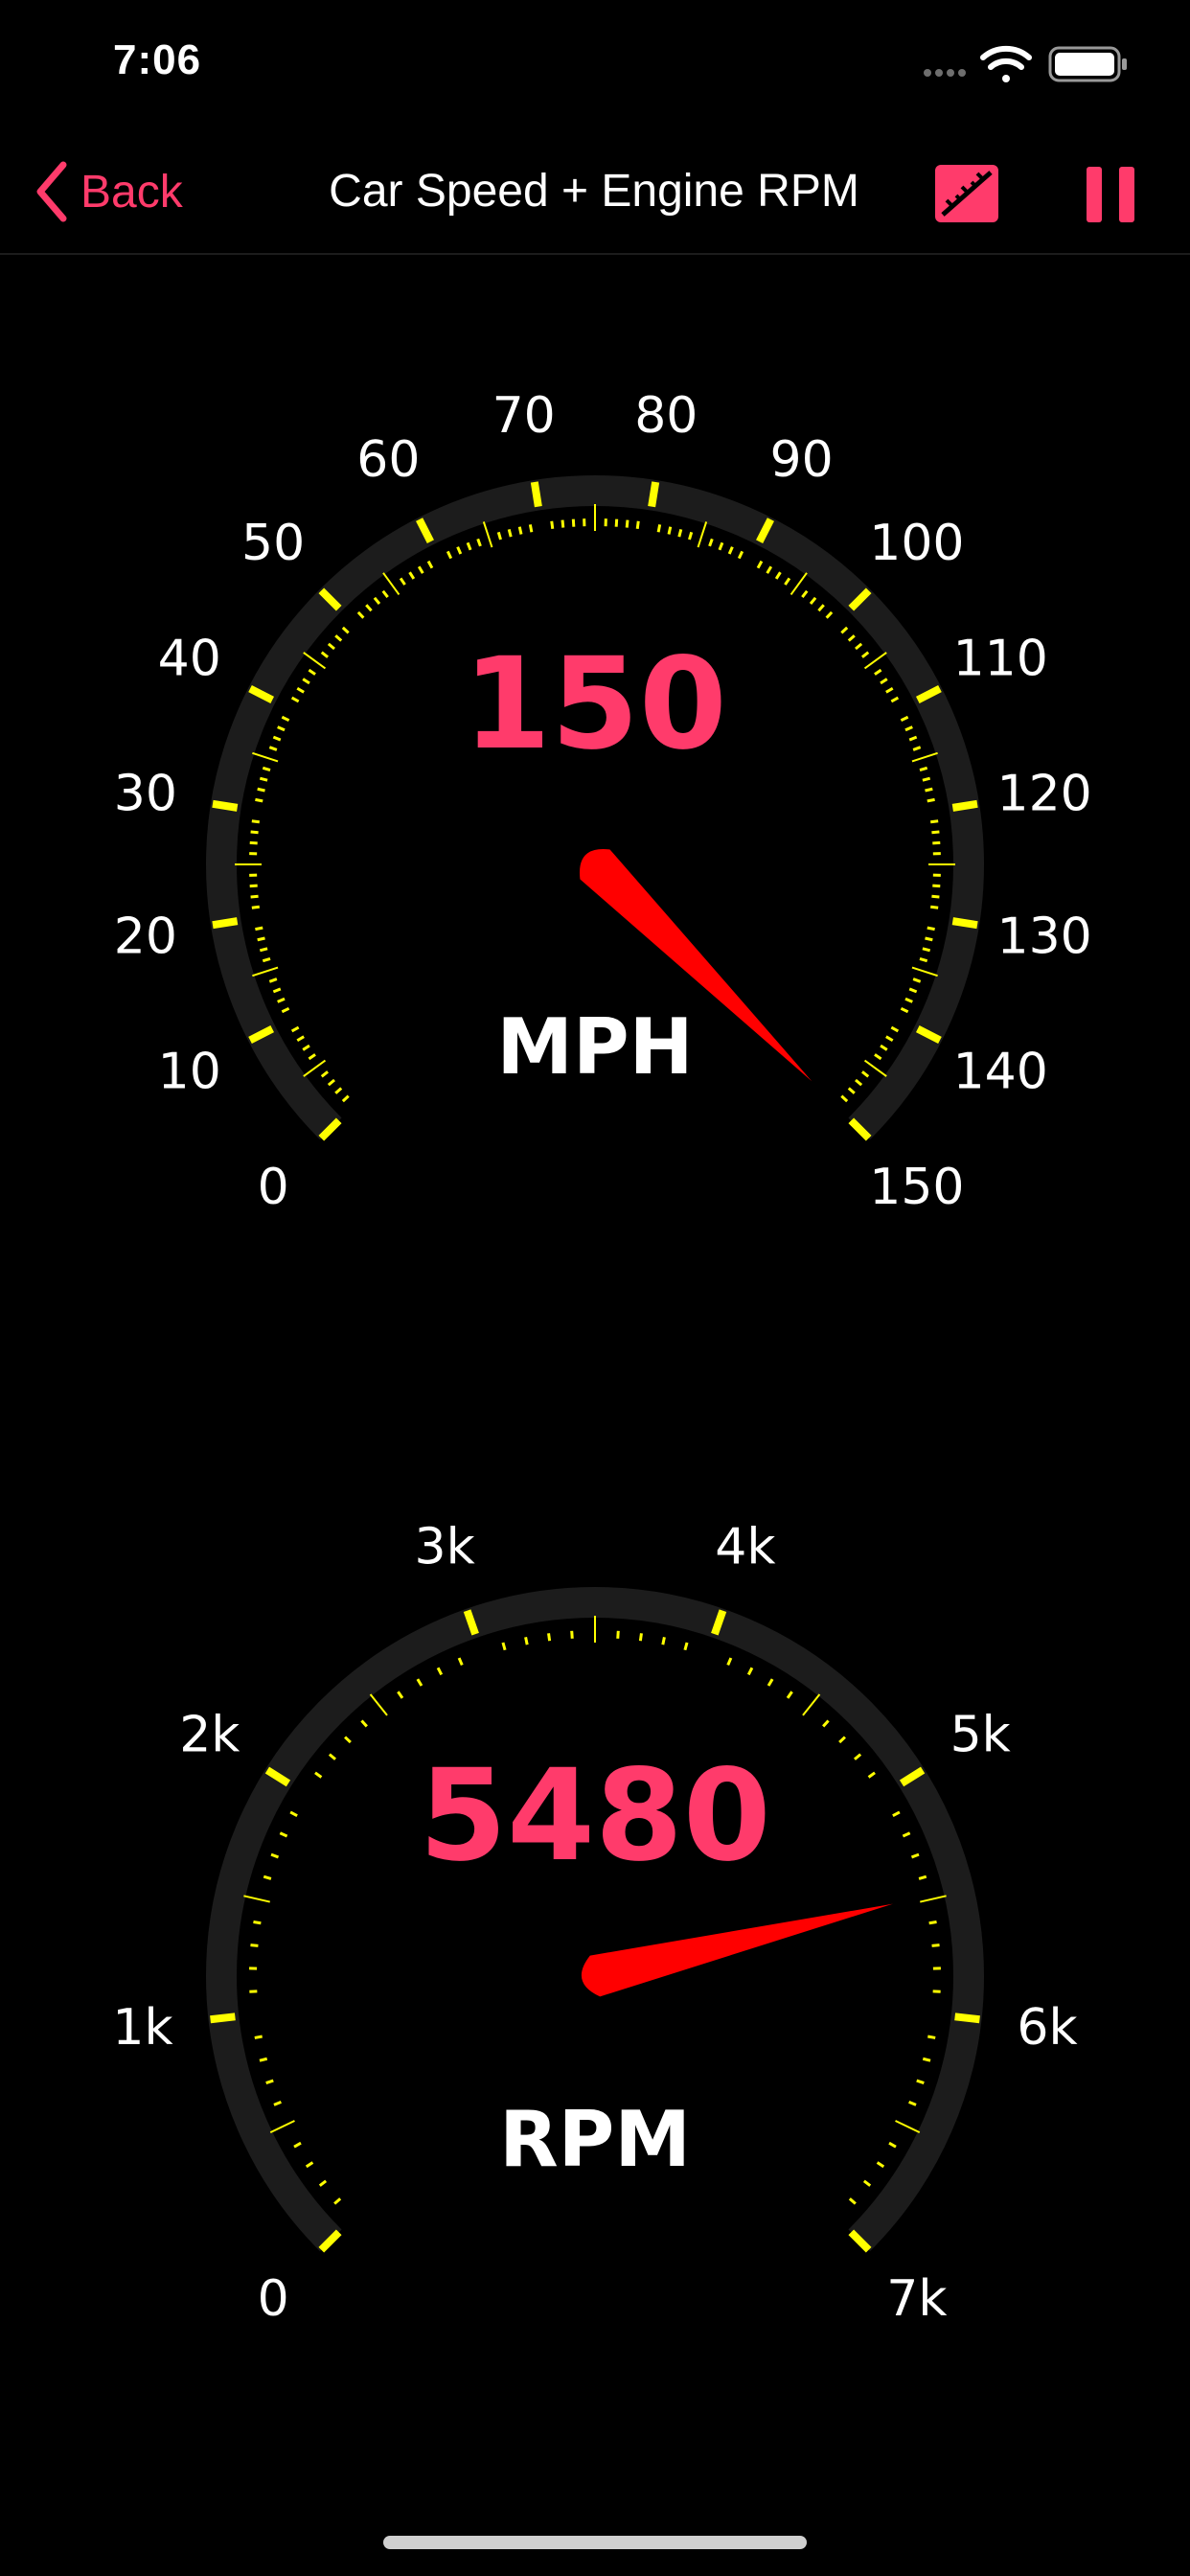 The width and height of the screenshot is (1190, 2576). I want to click on wifi-icon, so click(1006, 63).